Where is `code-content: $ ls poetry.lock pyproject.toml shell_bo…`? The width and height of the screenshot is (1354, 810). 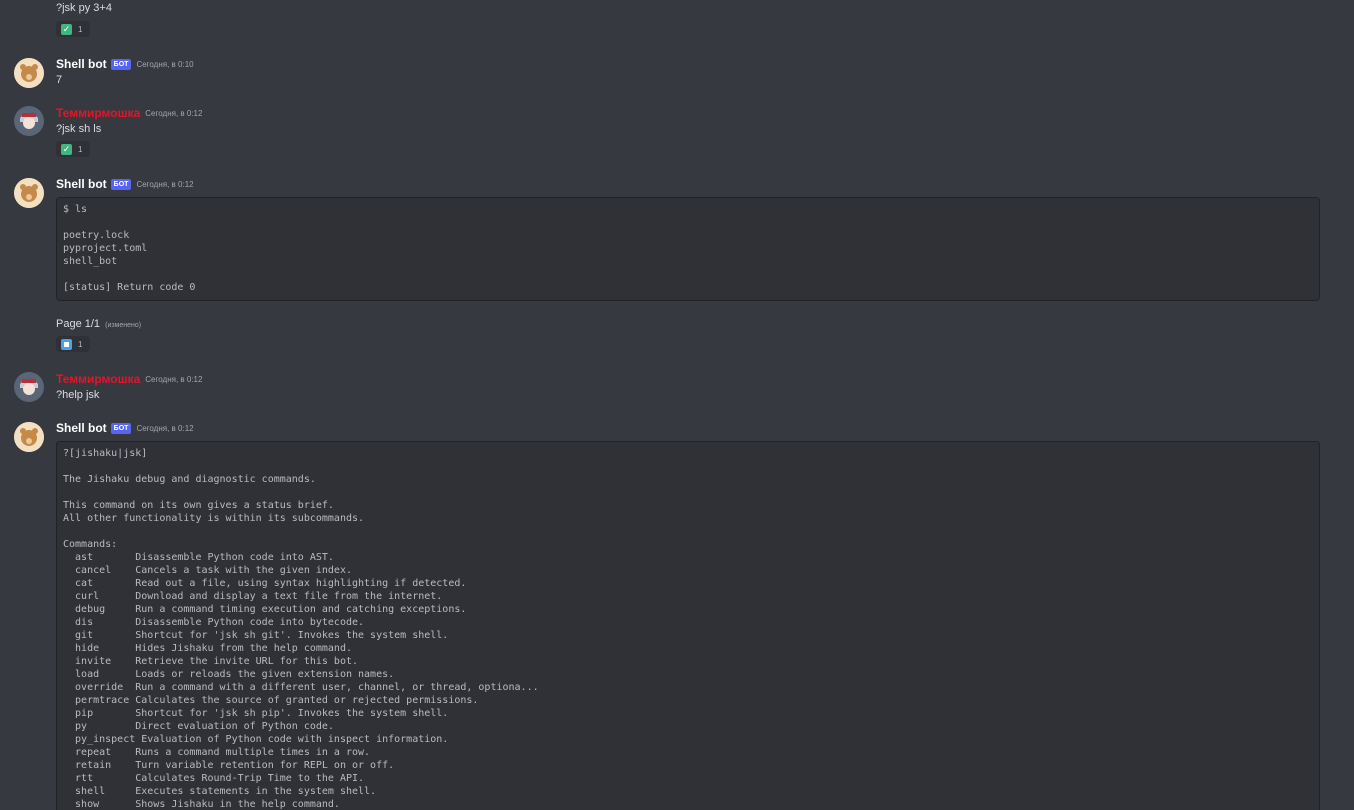 code-content: $ ls poetry.lock pyproject.toml shell_bo… is located at coordinates (129, 248).